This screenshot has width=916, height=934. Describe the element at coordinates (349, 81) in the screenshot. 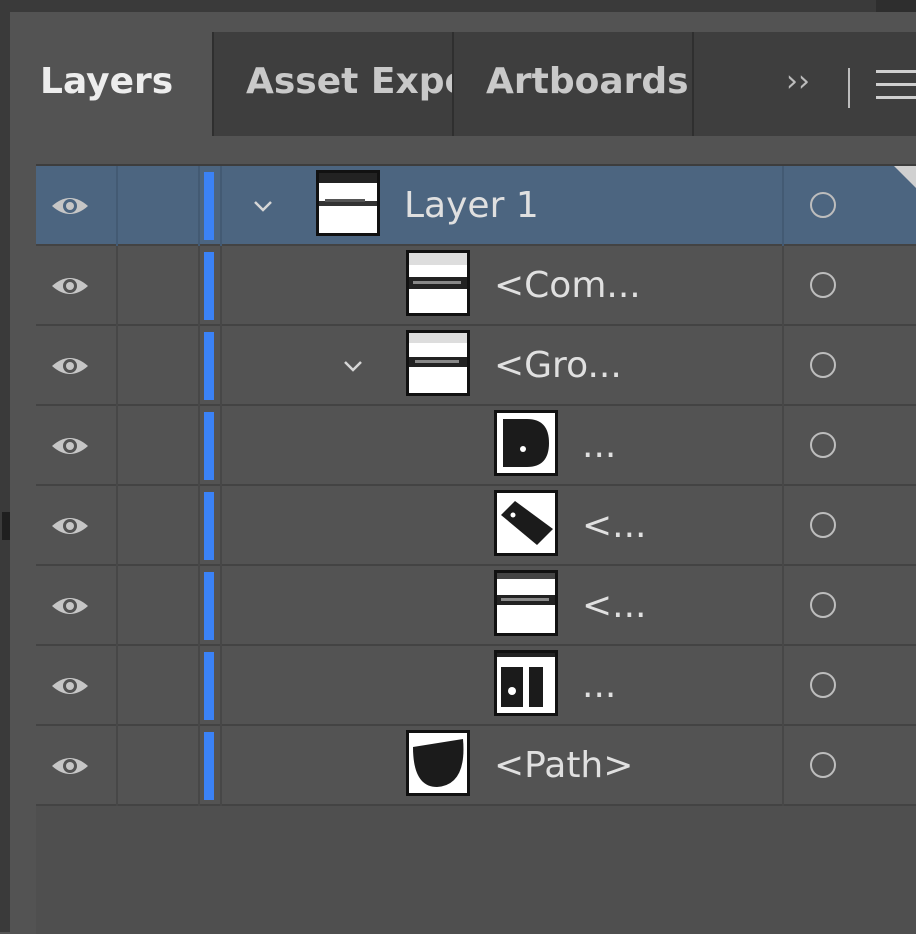

I see `tab-label: Asset Expo` at that location.